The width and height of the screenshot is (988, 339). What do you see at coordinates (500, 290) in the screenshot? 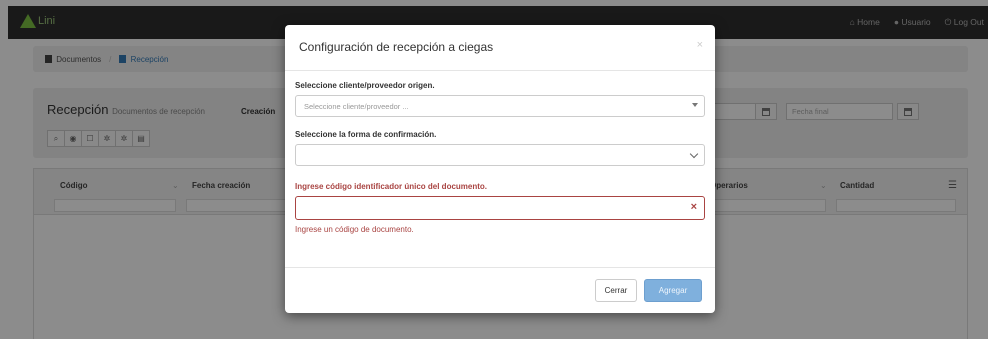
I see `modal-footer: Cerrar Agregar` at bounding box center [500, 290].